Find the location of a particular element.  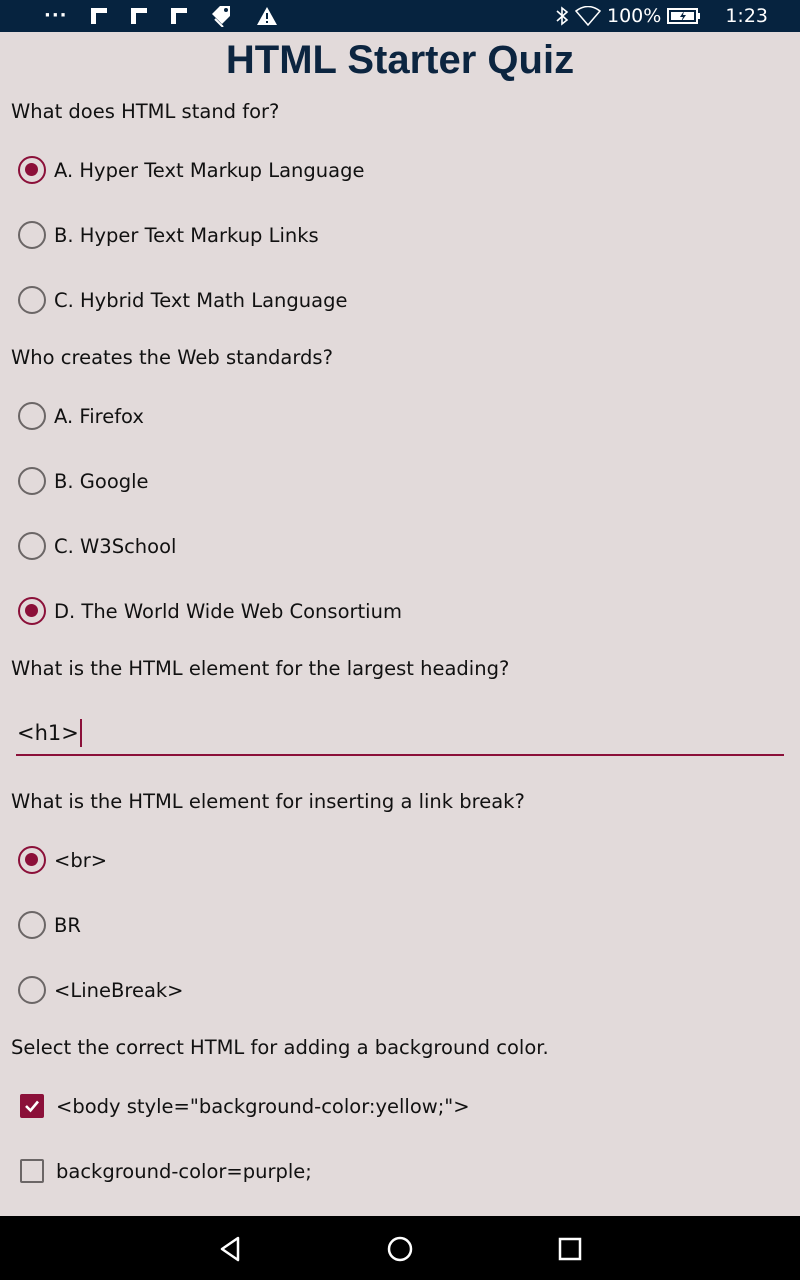

answer-input: <h1> is located at coordinates (400, 734).